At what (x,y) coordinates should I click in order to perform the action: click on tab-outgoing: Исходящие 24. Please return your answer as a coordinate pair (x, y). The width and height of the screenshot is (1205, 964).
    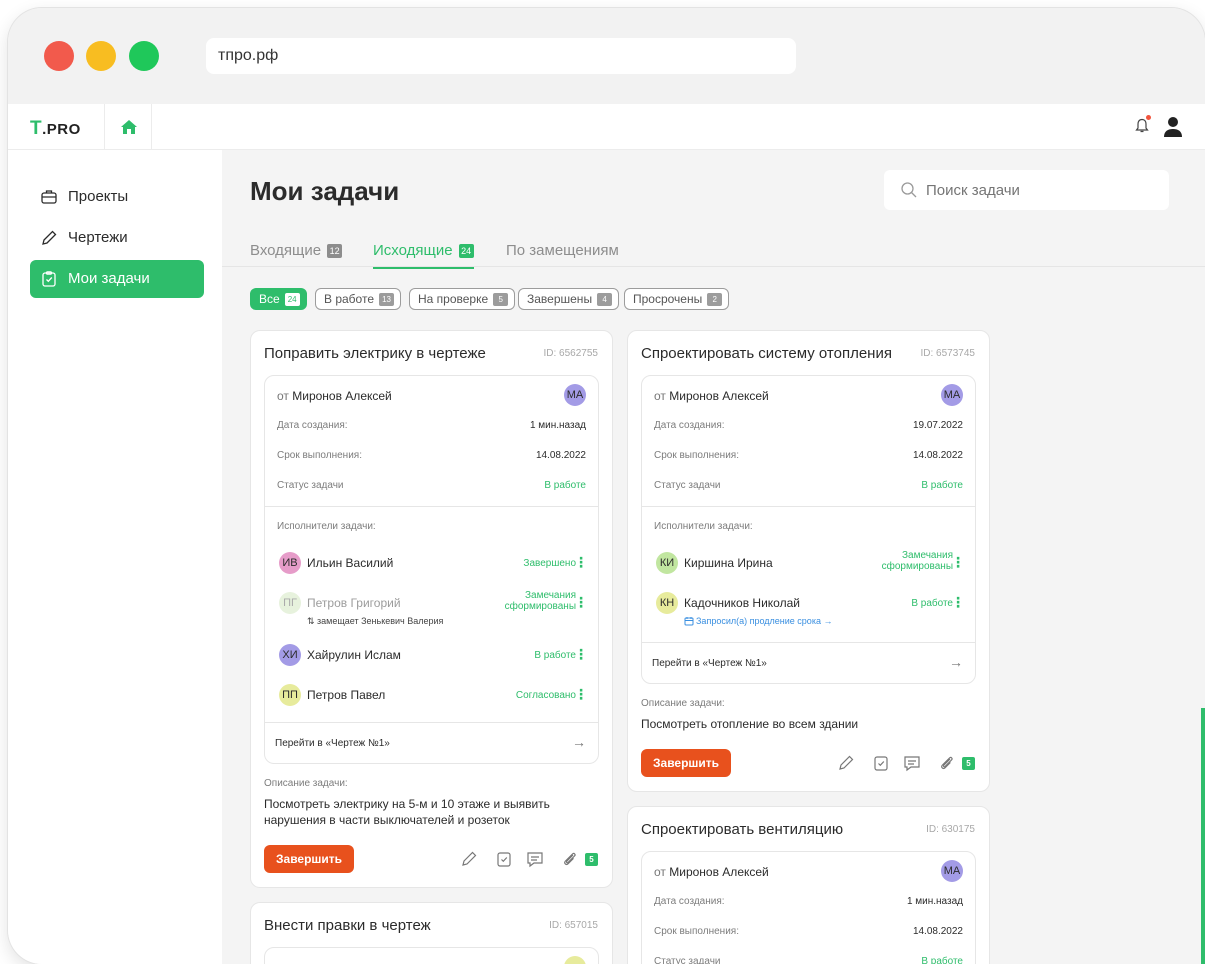
    Looking at the image, I should click on (423, 255).